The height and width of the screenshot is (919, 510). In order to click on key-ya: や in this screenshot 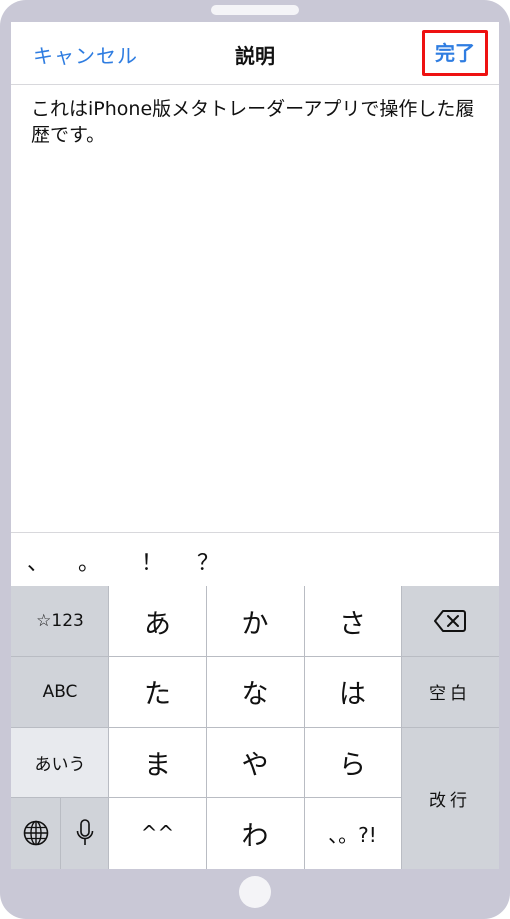, I will do `click(255, 762)`.